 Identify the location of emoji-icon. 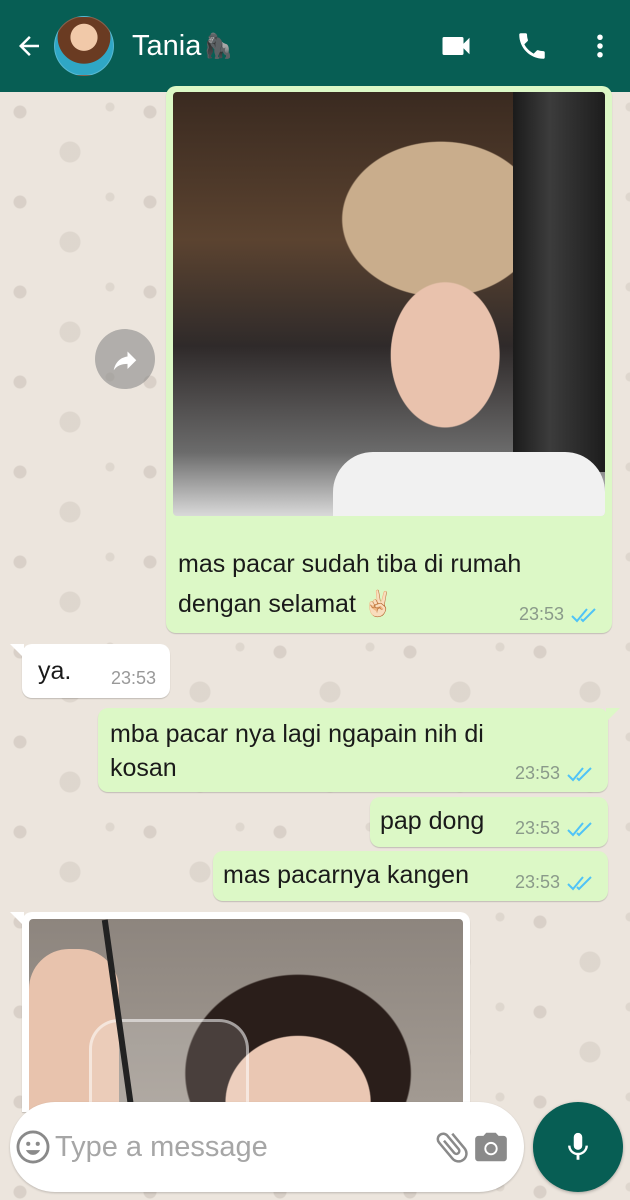
(32, 1147).